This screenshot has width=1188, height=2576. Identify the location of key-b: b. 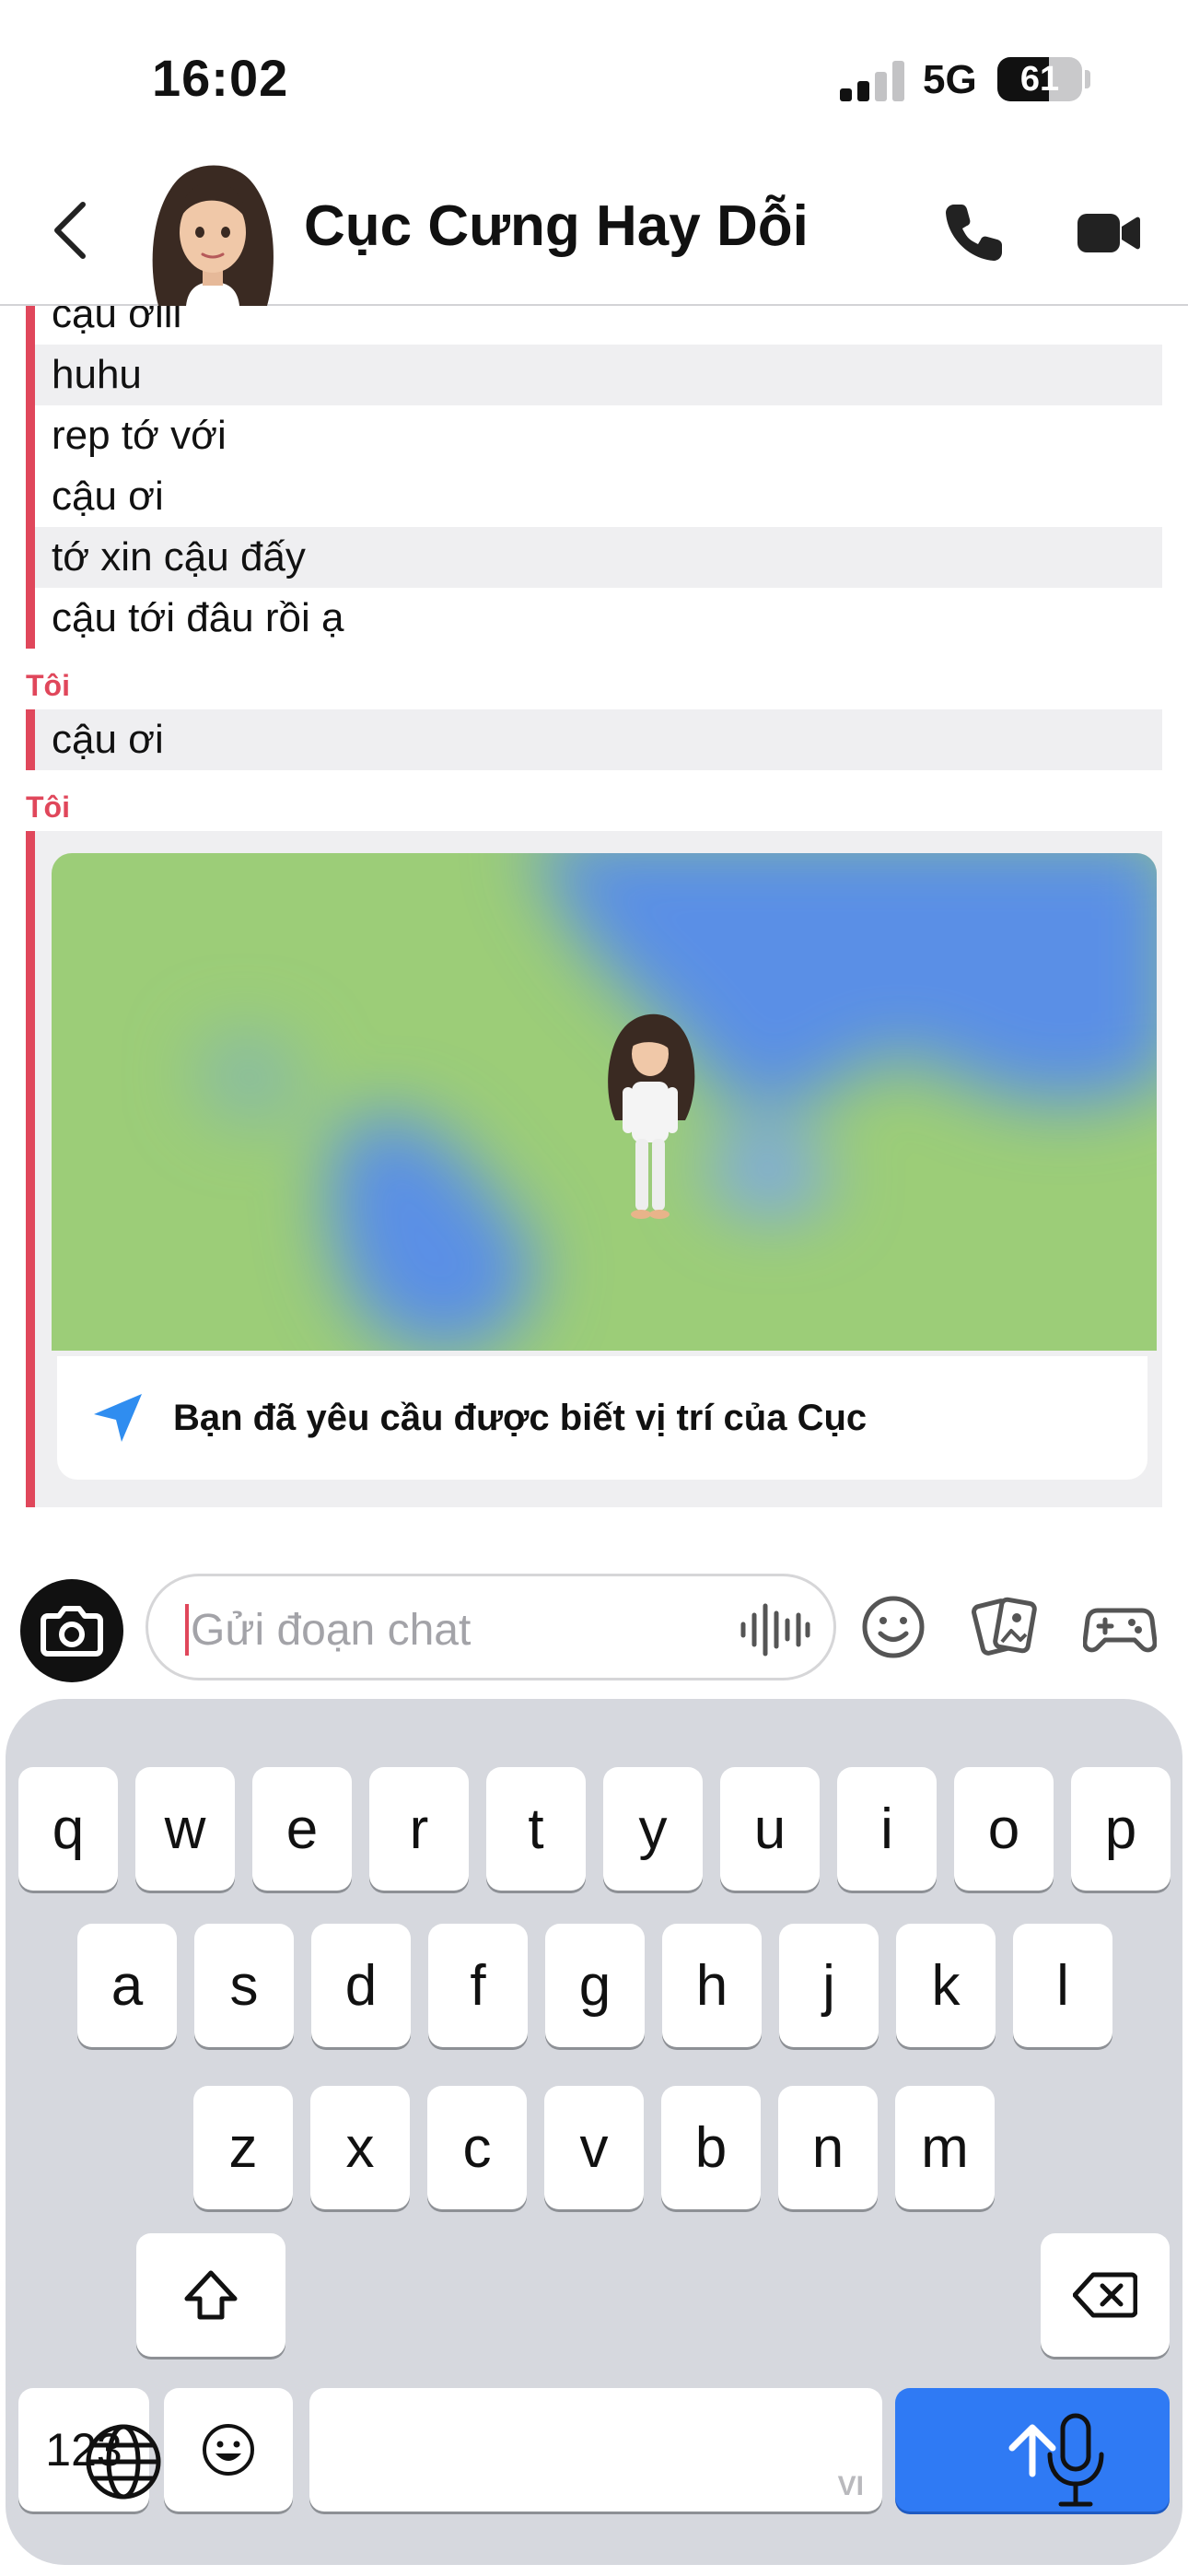
(711, 2147).